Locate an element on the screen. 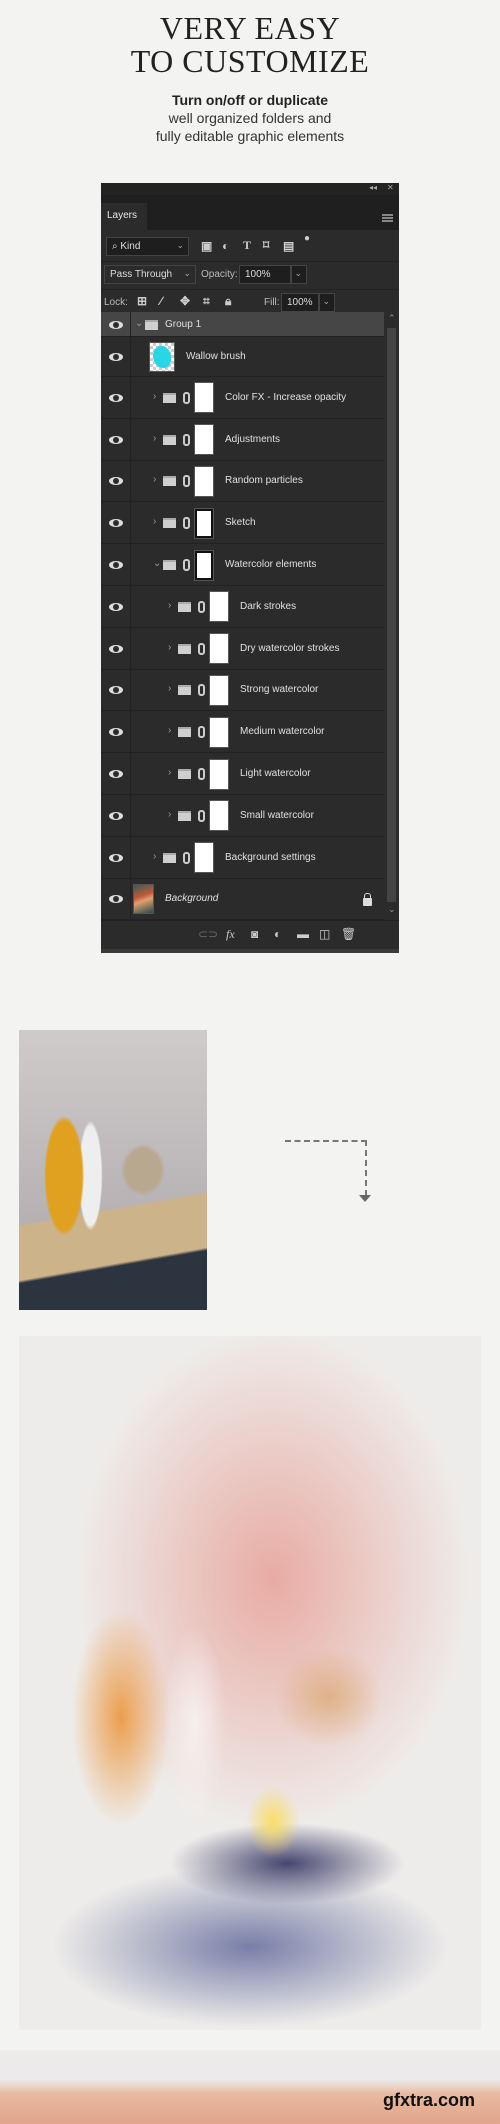  filter-toggle-icon: ● is located at coordinates (307, 238).